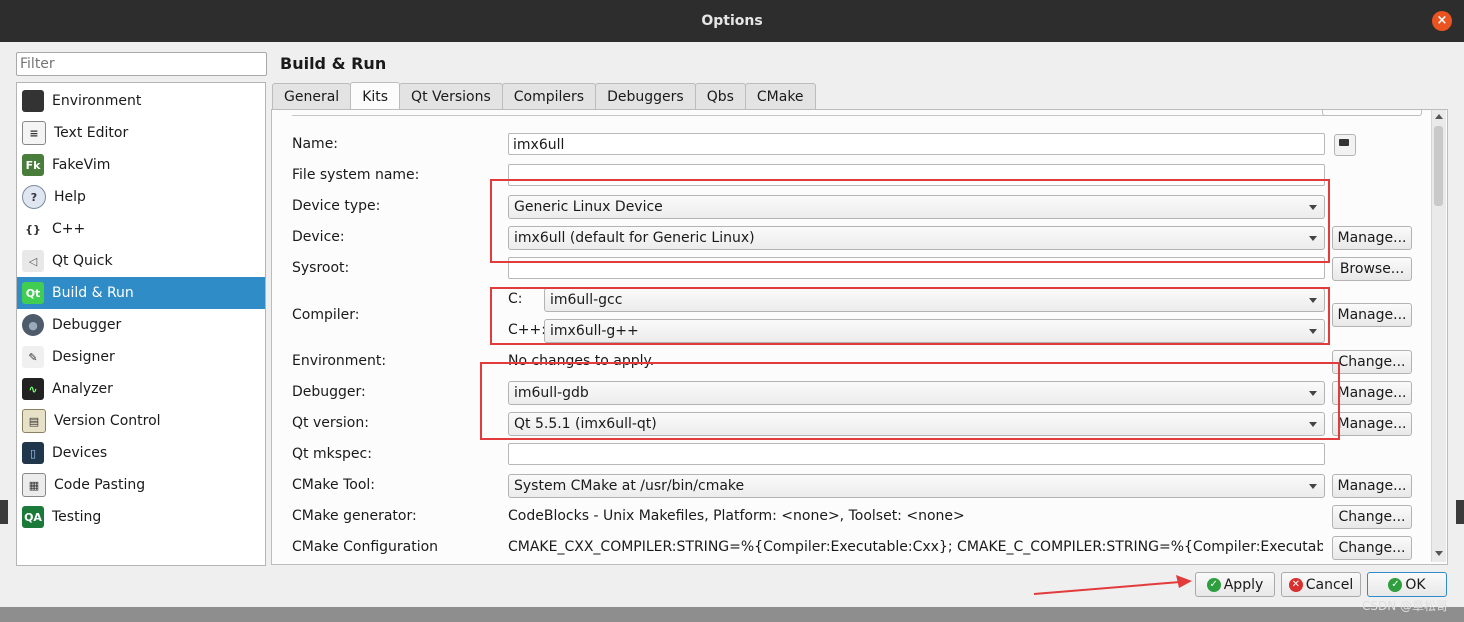  Describe the element at coordinates (720, 96) in the screenshot. I see `tab-qbs: Qbs` at that location.